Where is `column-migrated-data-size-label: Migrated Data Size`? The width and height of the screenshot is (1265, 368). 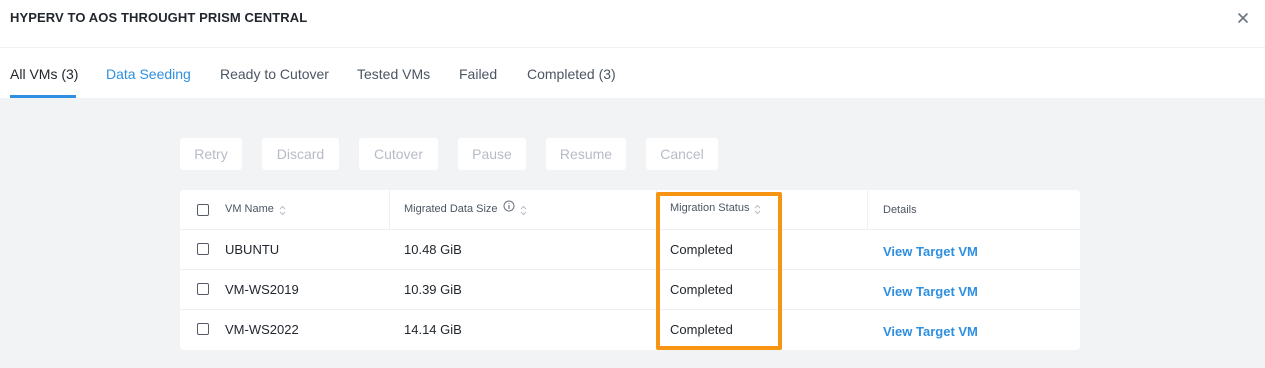
column-migrated-data-size-label: Migrated Data Size is located at coordinates (451, 209).